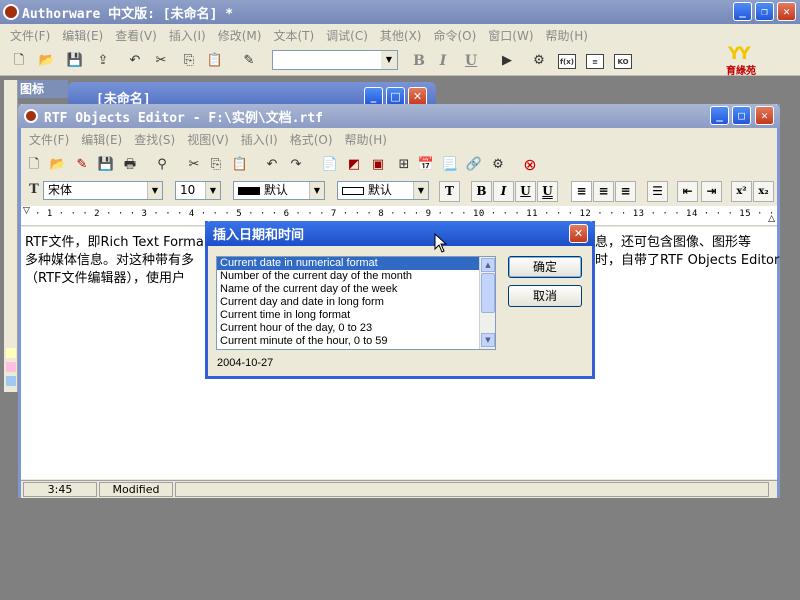 This screenshot has height=600, width=800. What do you see at coordinates (296, 165) in the screenshot?
I see `redo-icon: ↷` at bounding box center [296, 165].